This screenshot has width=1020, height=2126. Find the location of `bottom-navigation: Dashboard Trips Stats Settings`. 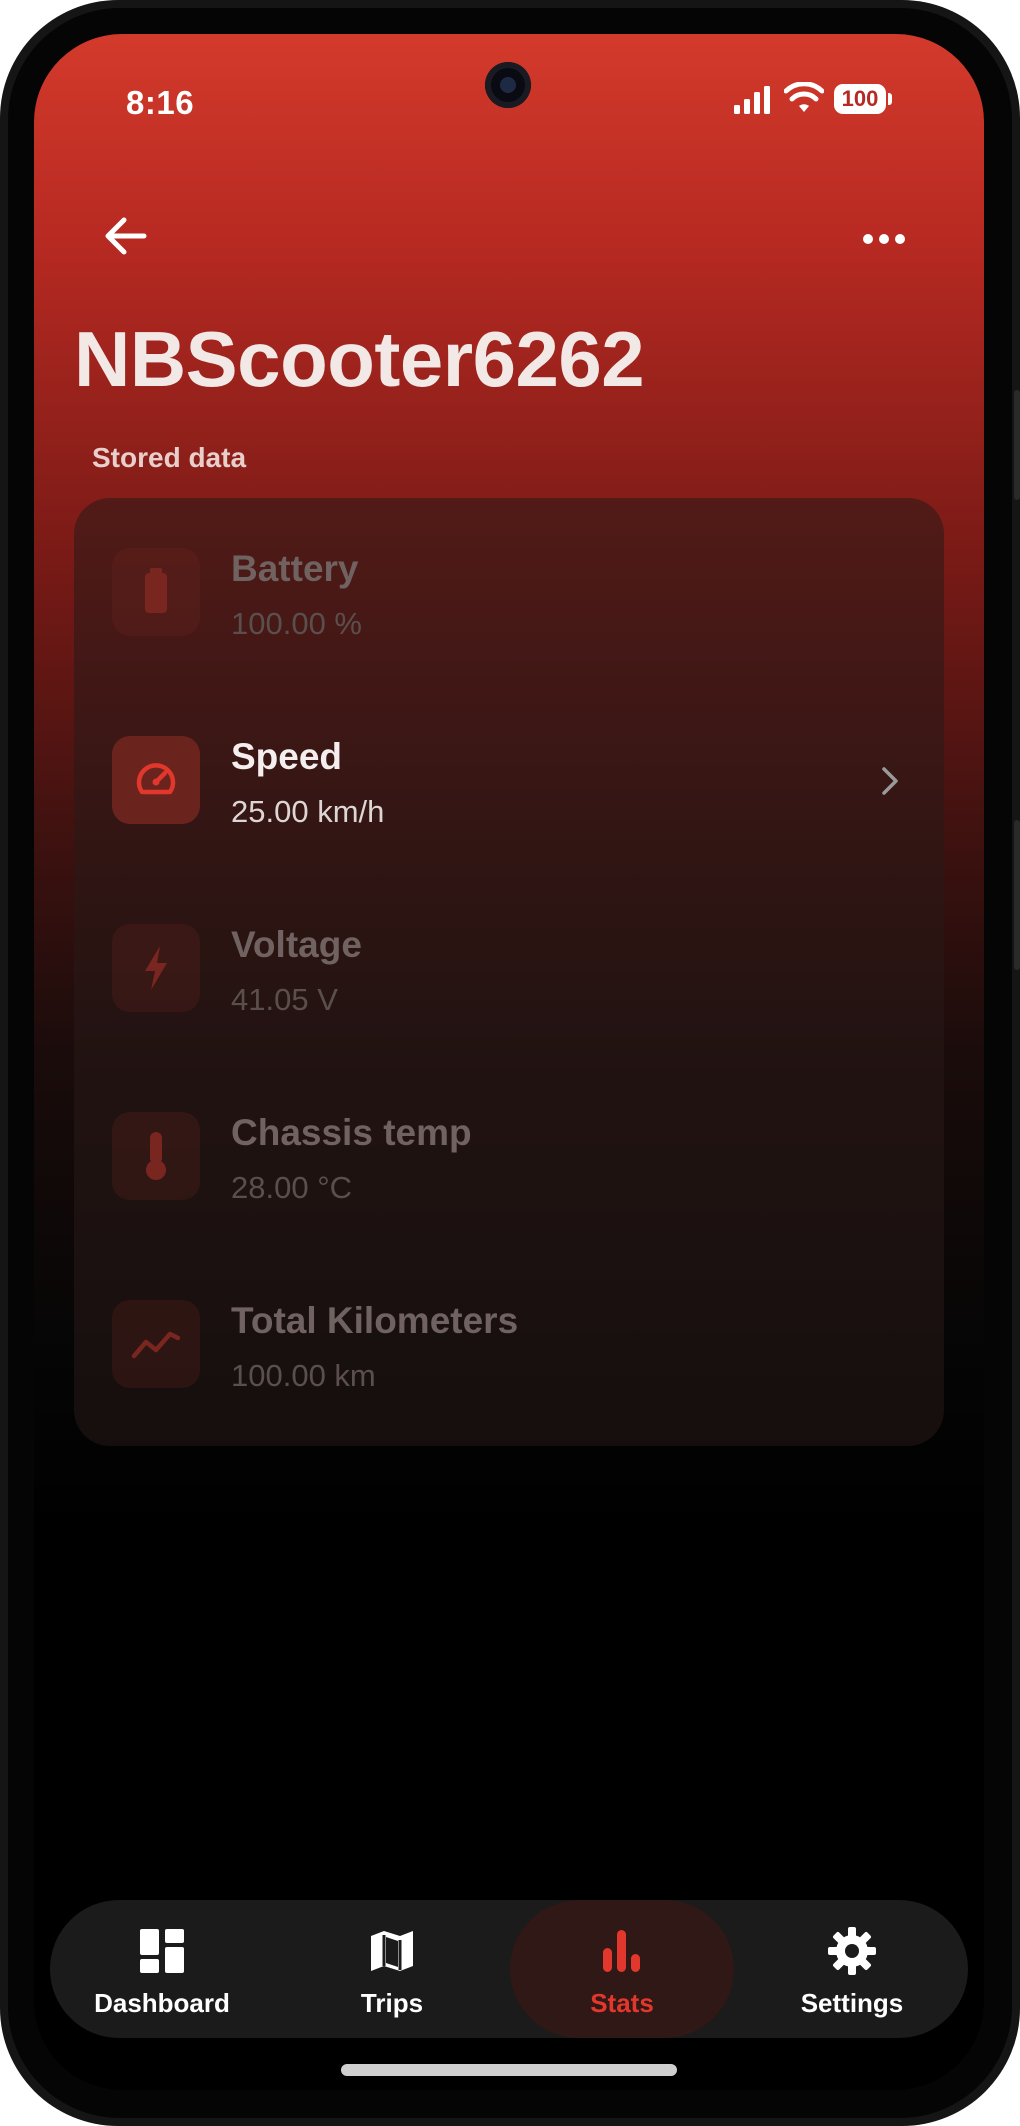

bottom-navigation: Dashboard Trips Stats Settings is located at coordinates (509, 1969).